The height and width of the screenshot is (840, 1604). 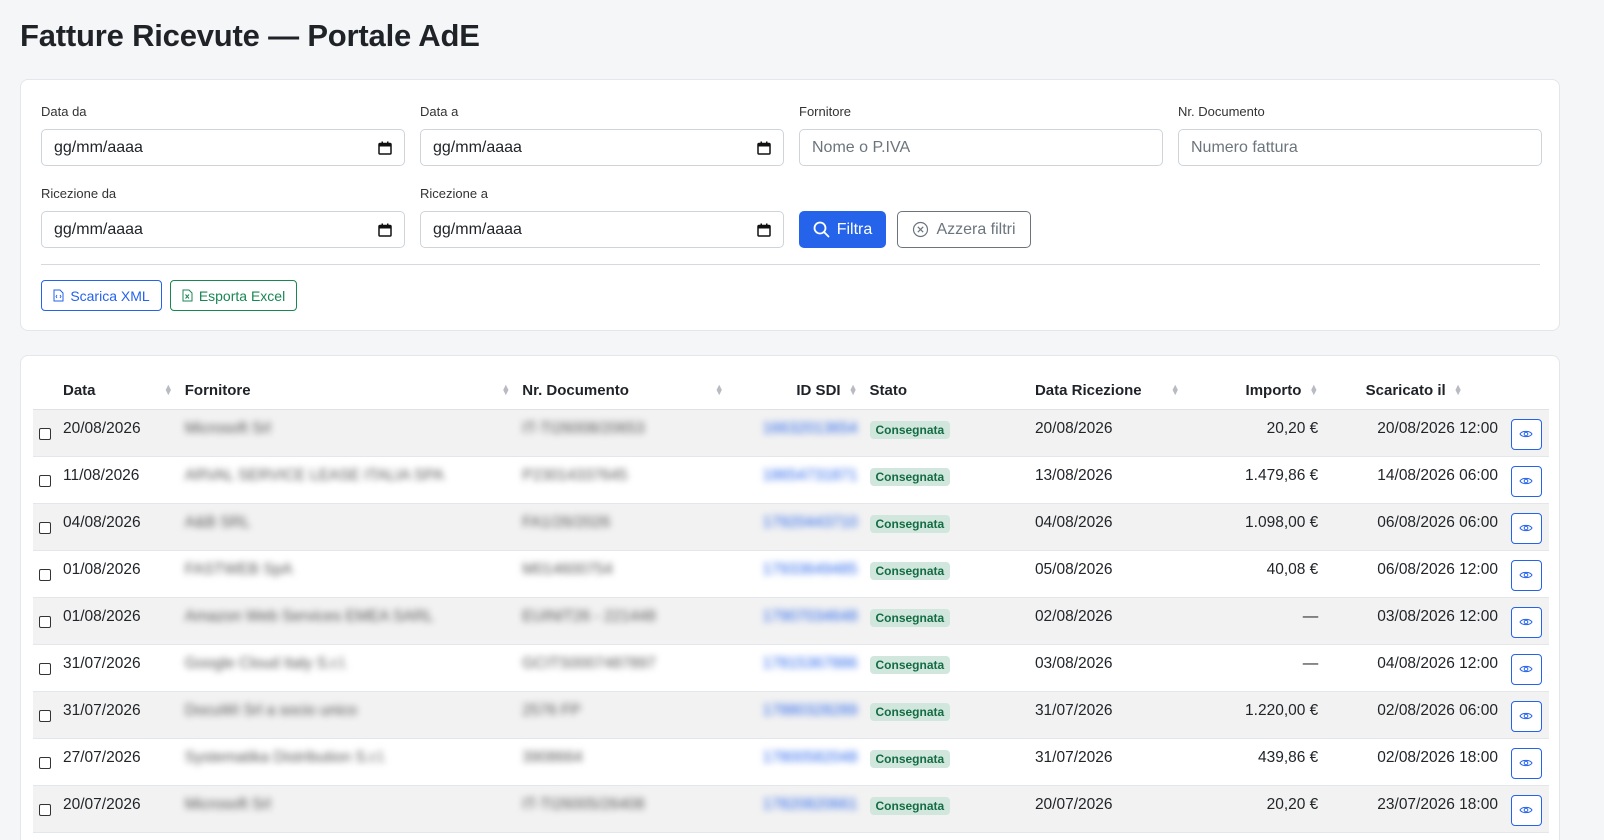 What do you see at coordinates (101, 295) in the screenshot?
I see `scarica-xml-button: Scarica XML` at bounding box center [101, 295].